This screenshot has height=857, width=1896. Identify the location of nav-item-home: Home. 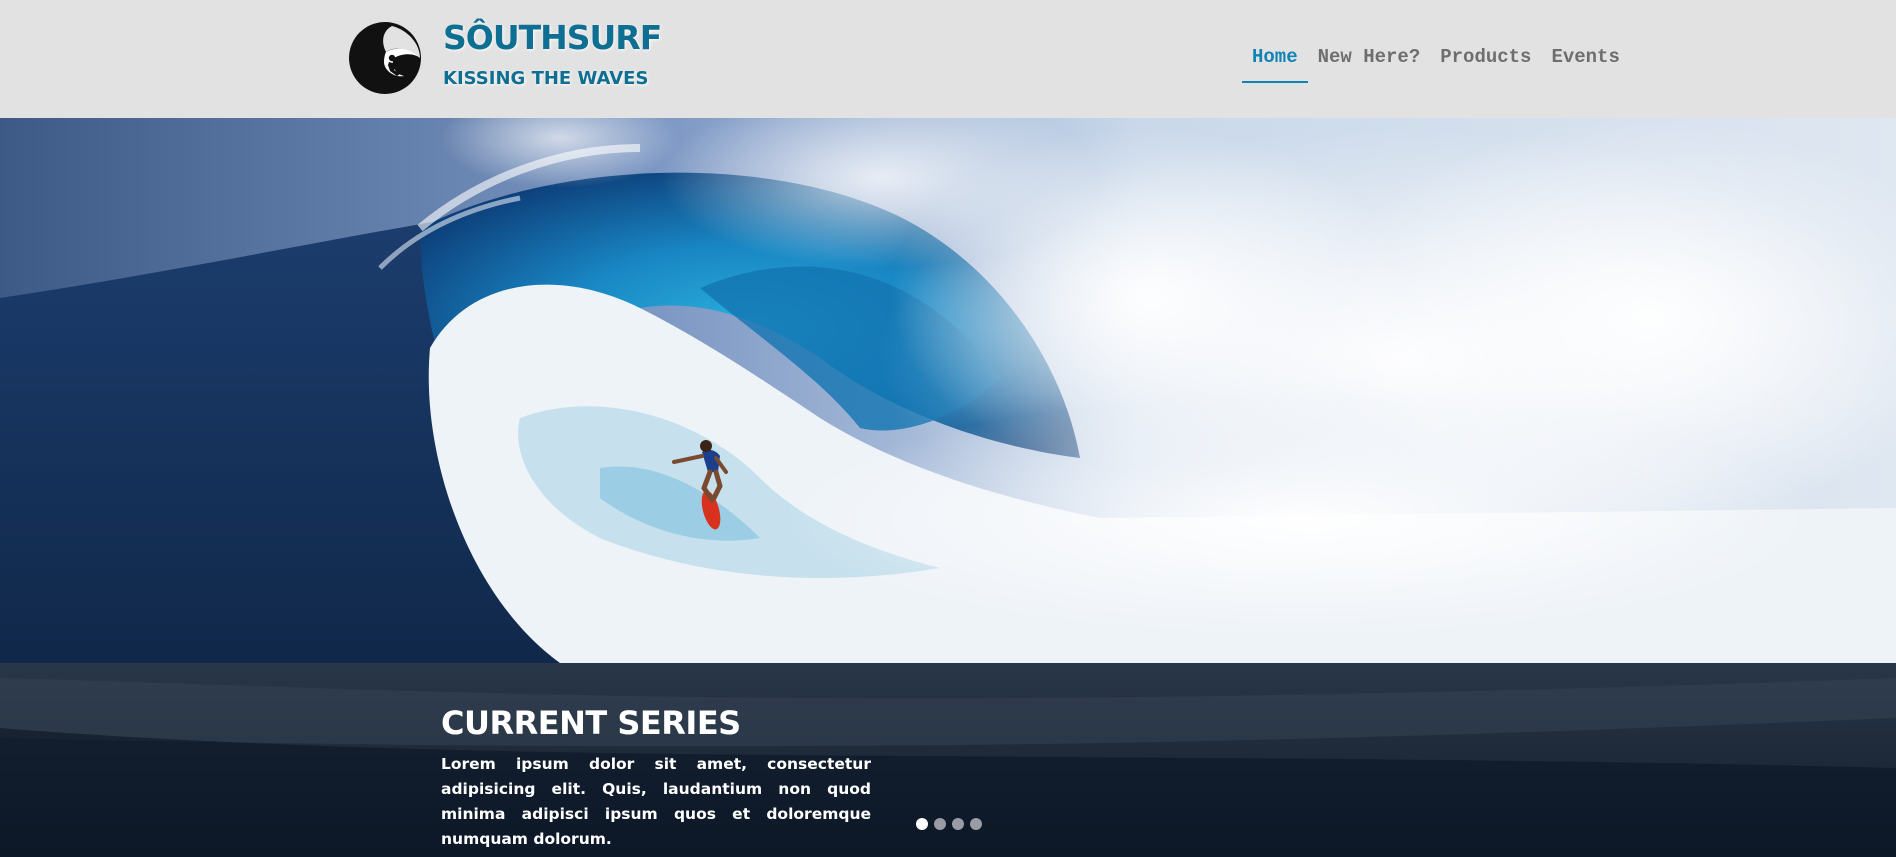
(1275, 63).